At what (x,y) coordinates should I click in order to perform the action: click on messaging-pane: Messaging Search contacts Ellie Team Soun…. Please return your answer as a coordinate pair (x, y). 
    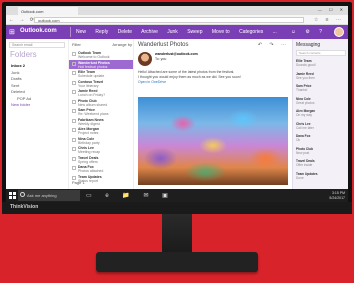
    Looking at the image, I should click on (320, 114).